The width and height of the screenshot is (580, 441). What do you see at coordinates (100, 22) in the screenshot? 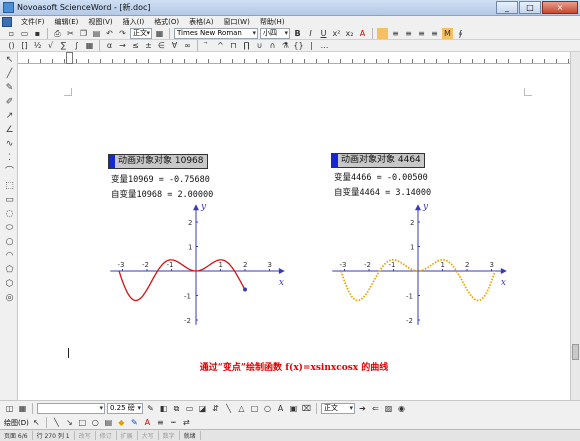
I see `menu-view: 视图(V)` at bounding box center [100, 22].